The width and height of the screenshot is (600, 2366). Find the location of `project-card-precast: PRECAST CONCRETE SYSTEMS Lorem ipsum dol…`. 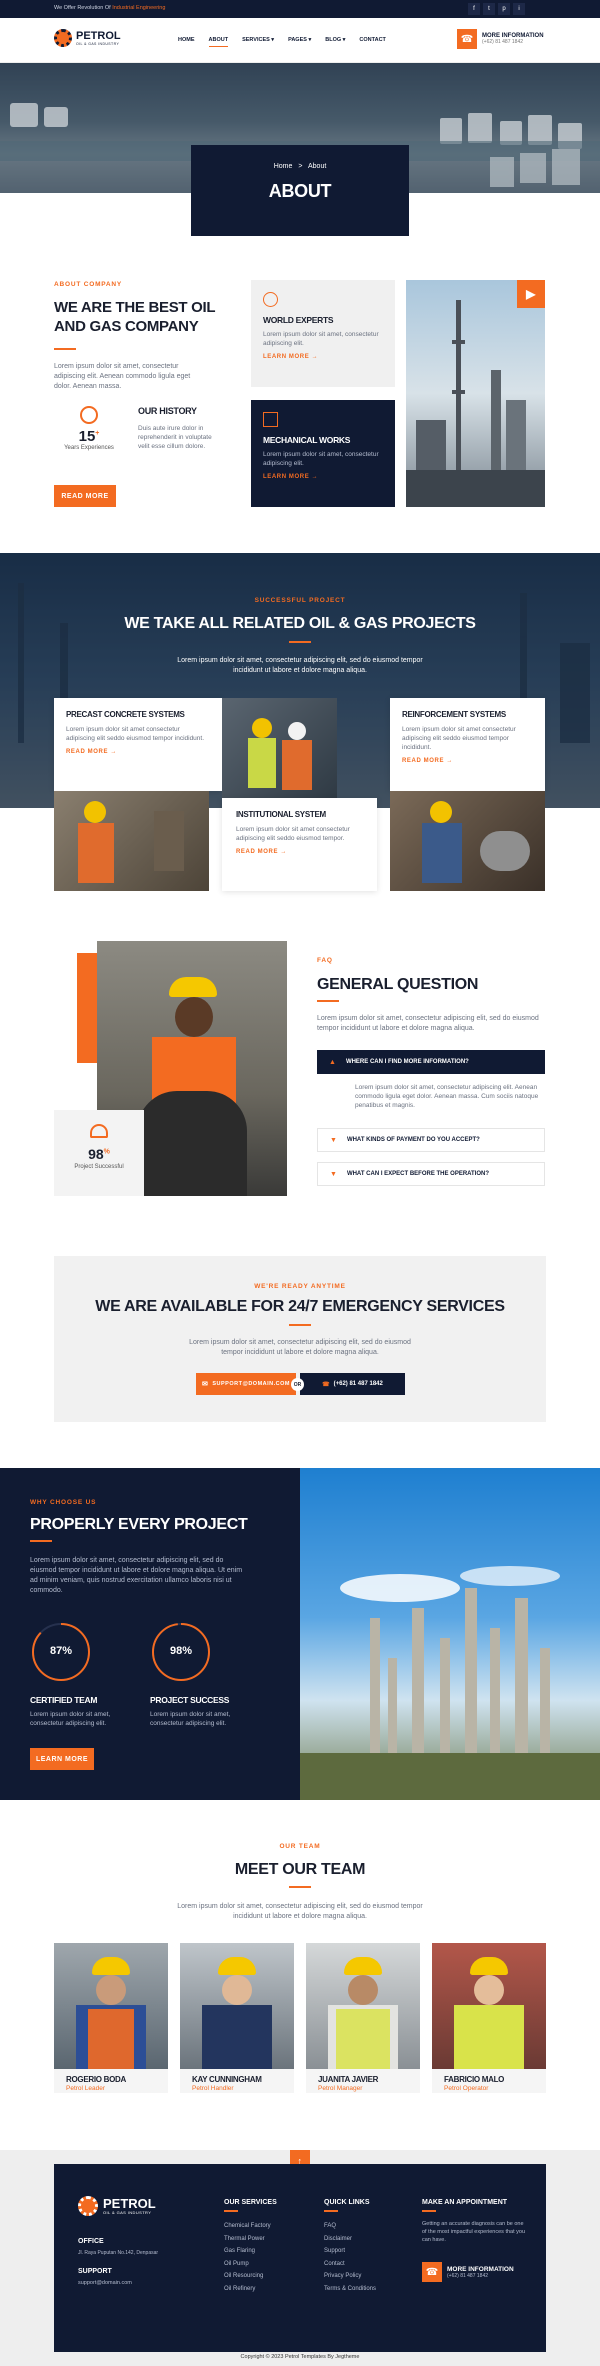

project-card-precast: PRECAST CONCRETE SYSTEMS Lorem ipsum dol… is located at coordinates (138, 744).